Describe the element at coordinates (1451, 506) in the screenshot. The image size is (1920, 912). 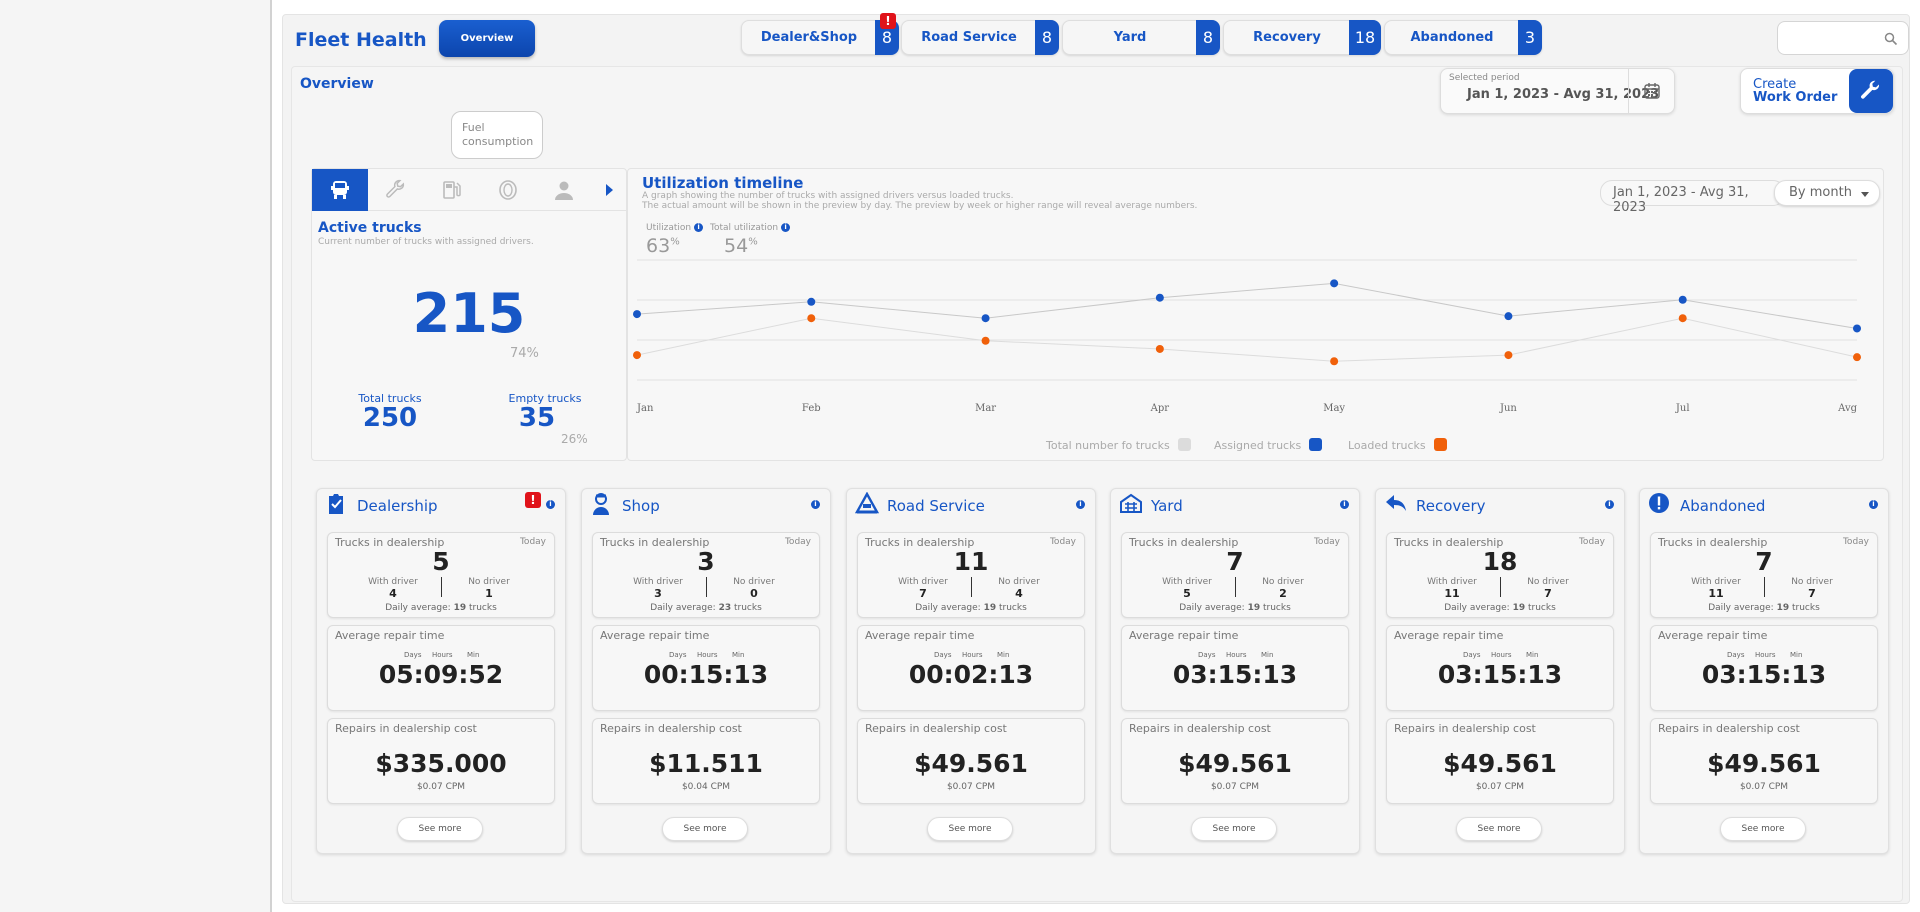
I see `card-title: Recovery` at that location.